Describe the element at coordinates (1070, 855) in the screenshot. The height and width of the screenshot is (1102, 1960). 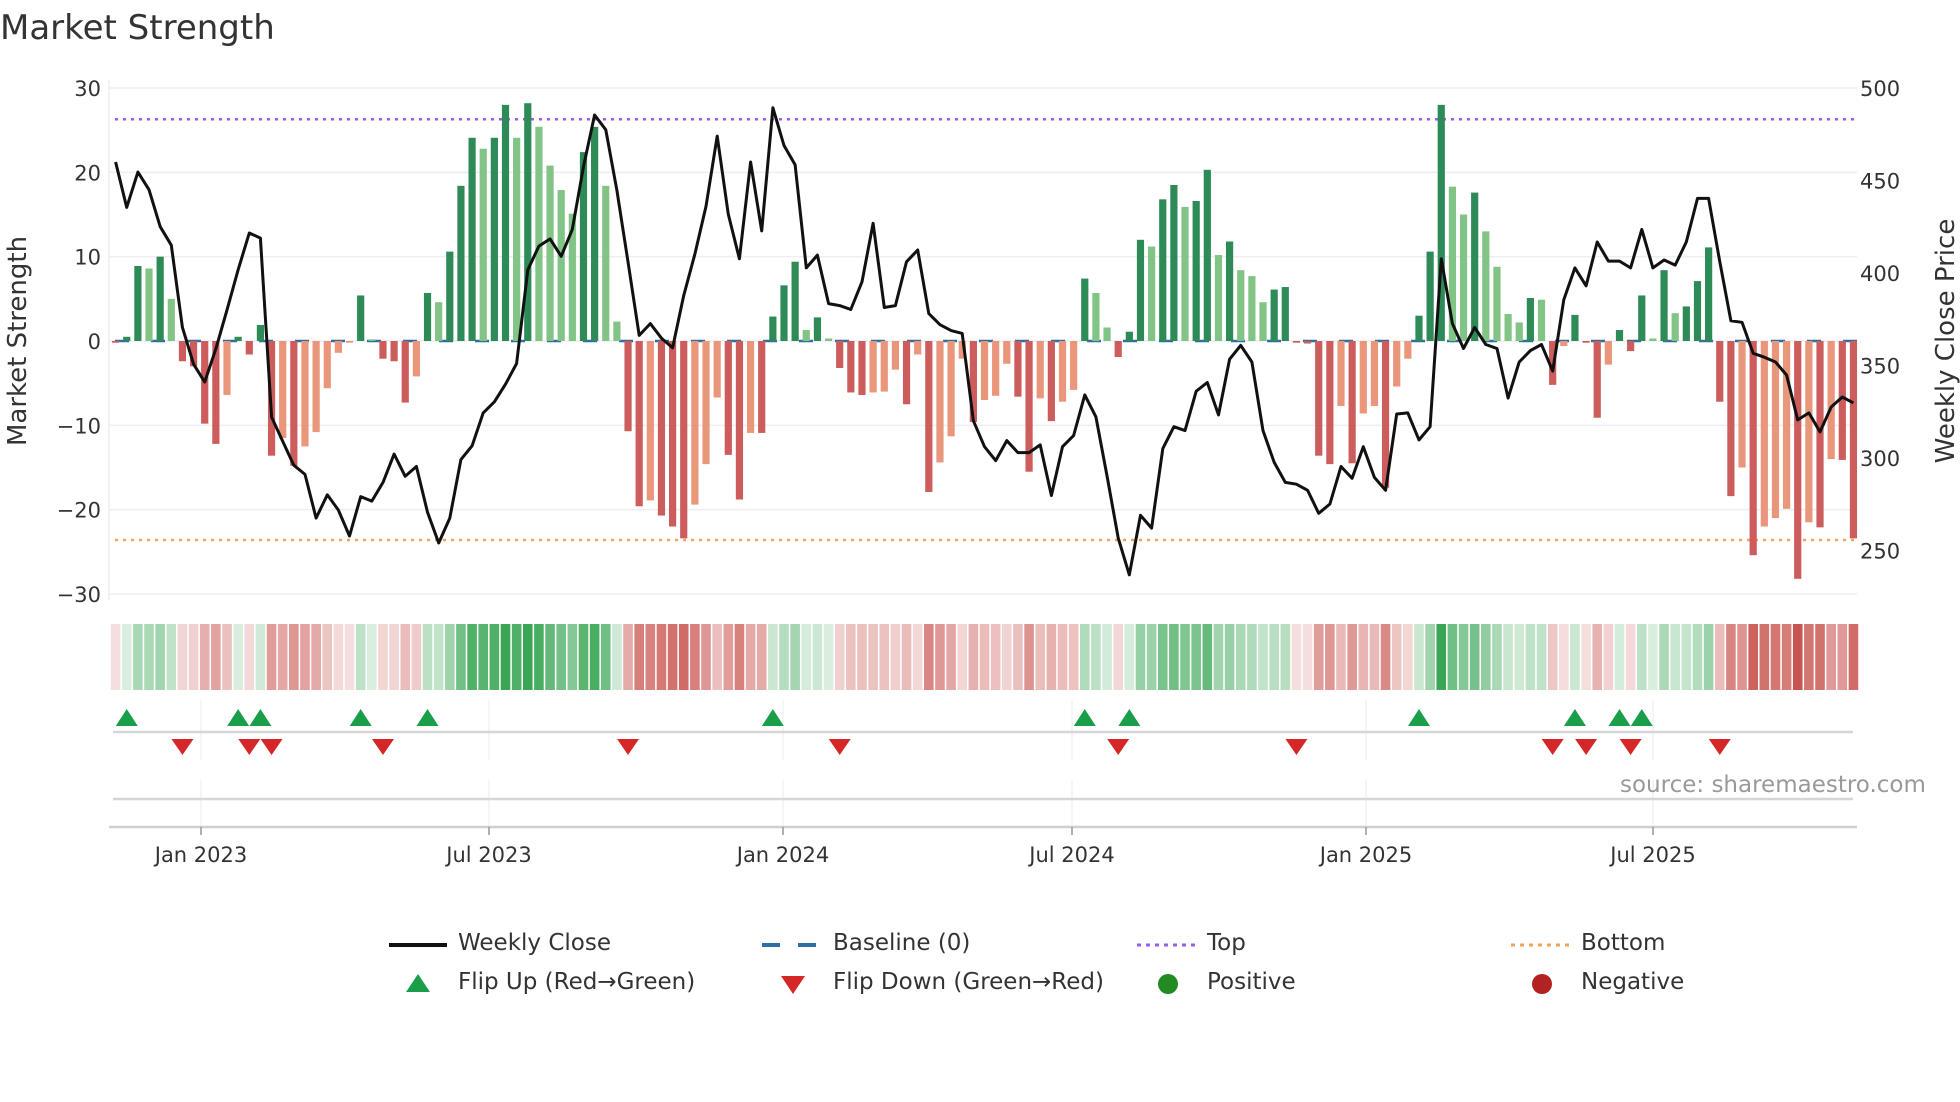
I see `x-tick-label: Jul 2024` at that location.